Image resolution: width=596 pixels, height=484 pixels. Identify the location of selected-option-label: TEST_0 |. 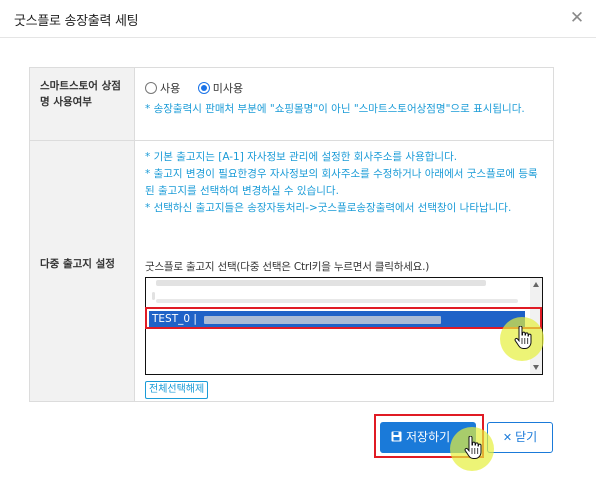
(174, 319).